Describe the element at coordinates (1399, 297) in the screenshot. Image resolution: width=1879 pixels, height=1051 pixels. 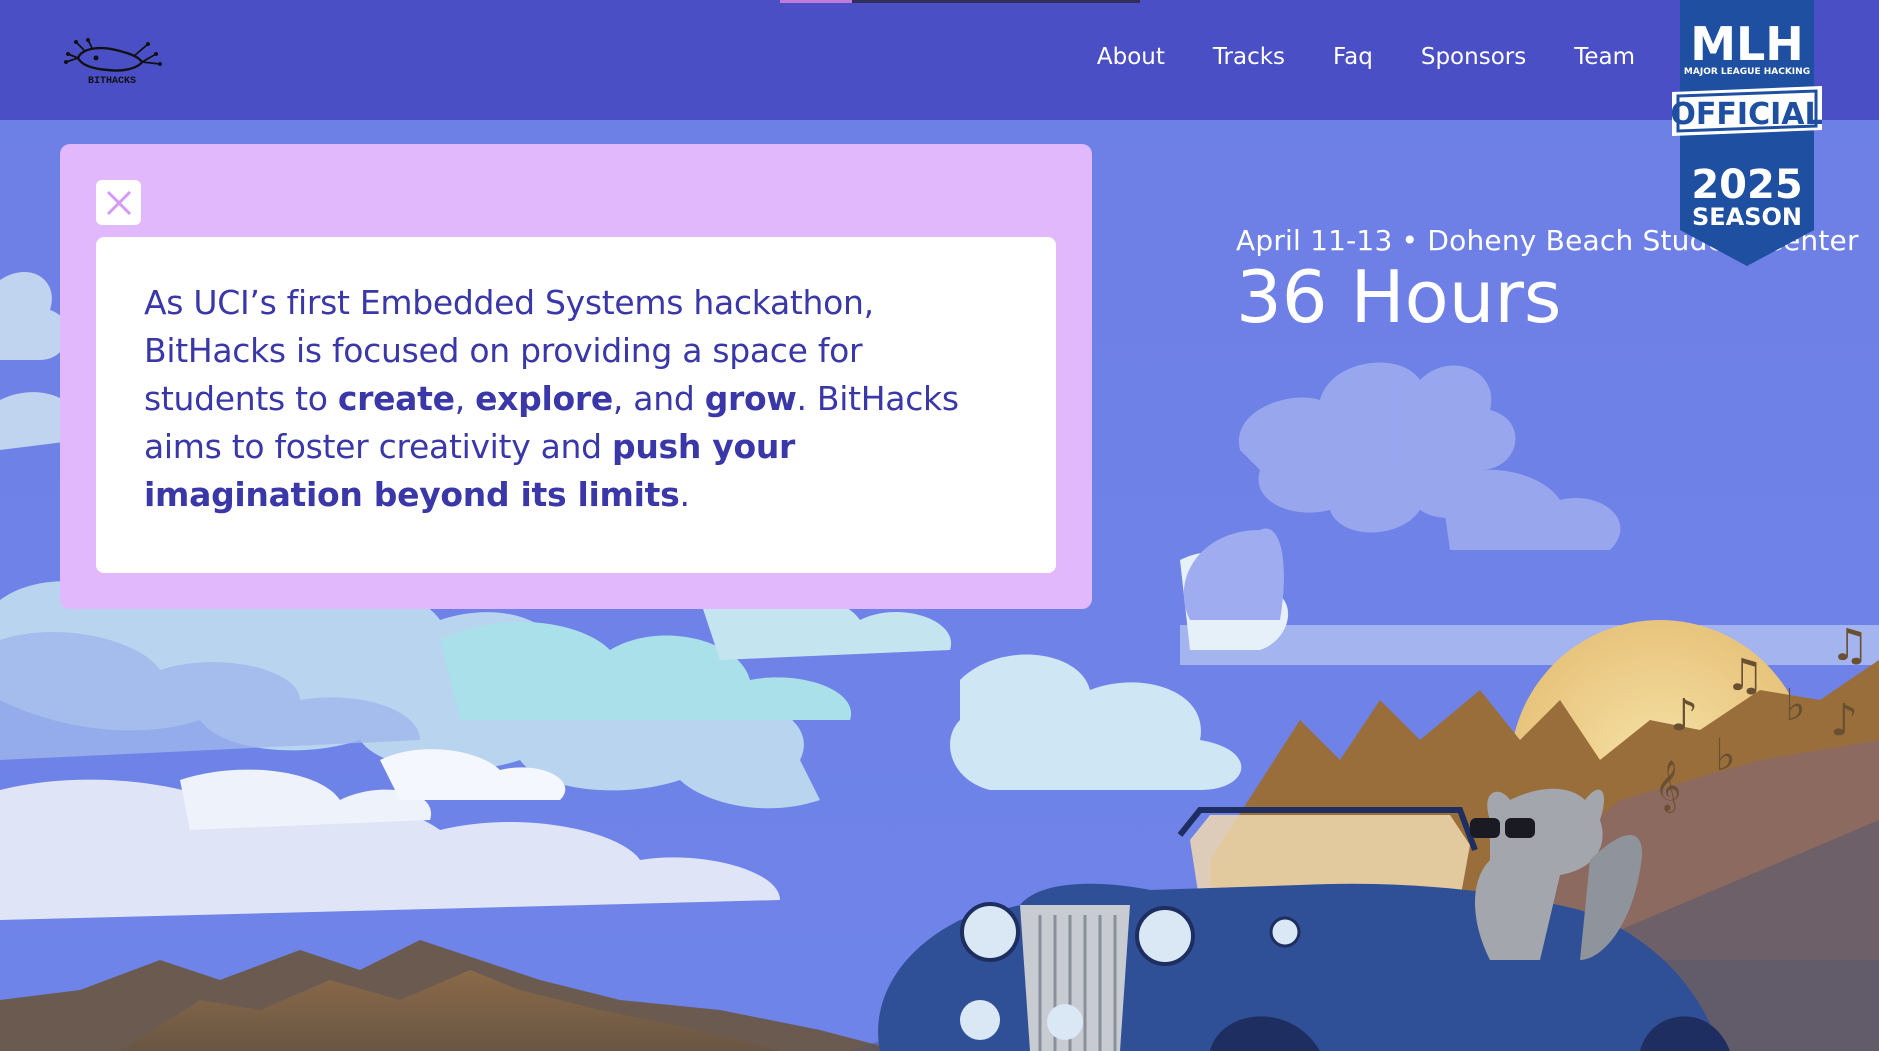
I see `event-duration: 36 Hours` at that location.